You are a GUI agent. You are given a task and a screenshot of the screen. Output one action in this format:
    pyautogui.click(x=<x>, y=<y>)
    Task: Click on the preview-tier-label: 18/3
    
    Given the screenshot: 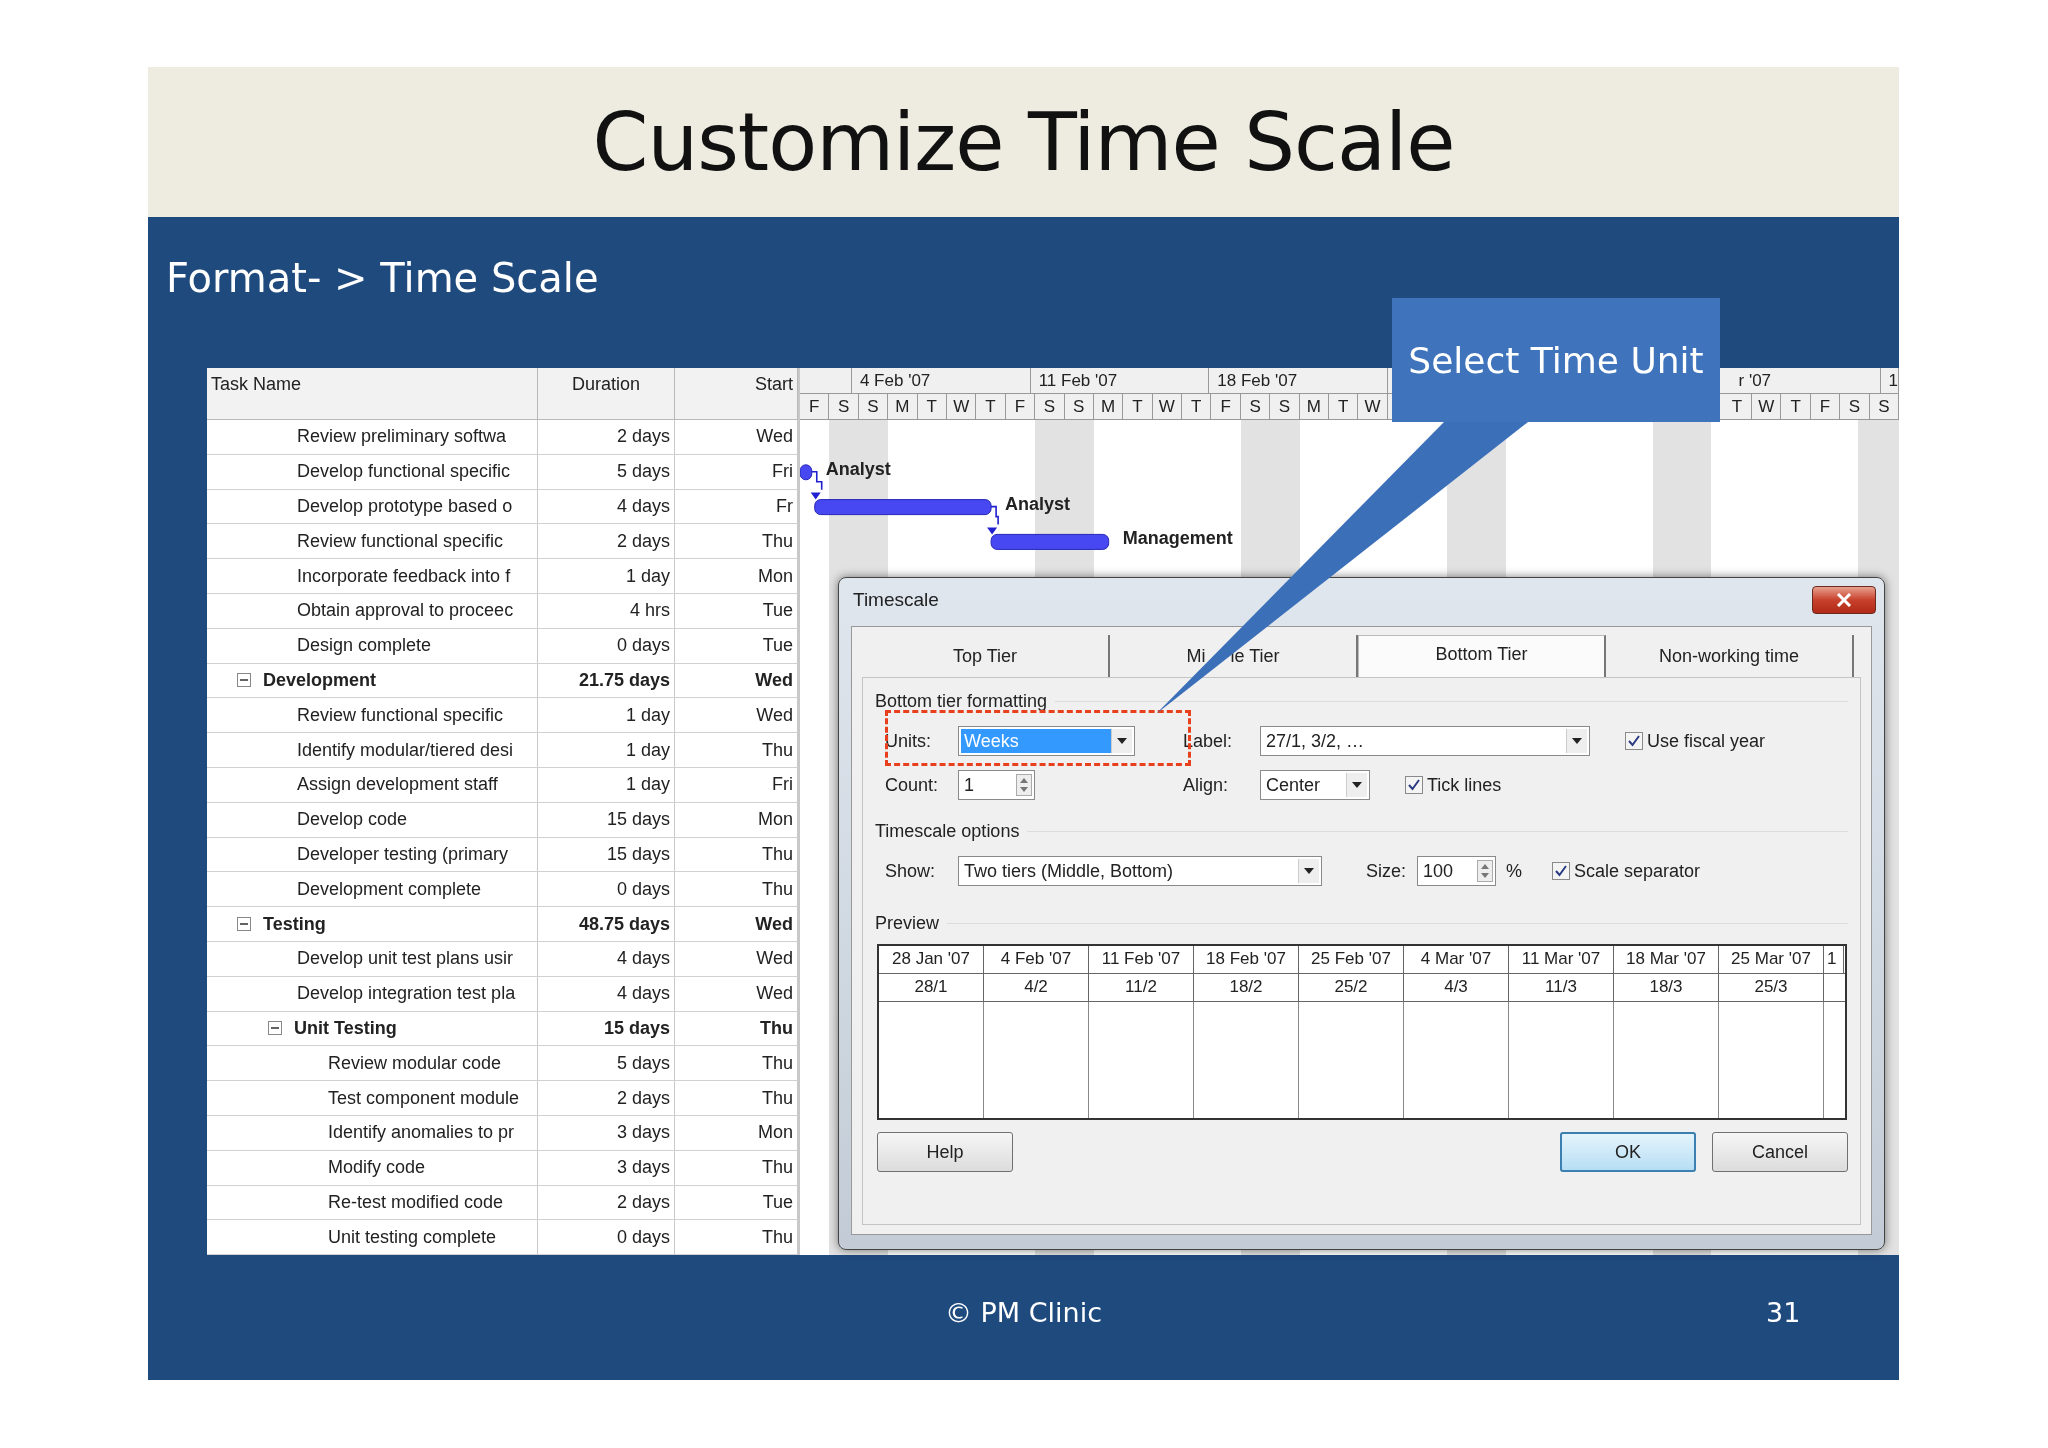 What is the action you would take?
    pyautogui.click(x=1666, y=987)
    